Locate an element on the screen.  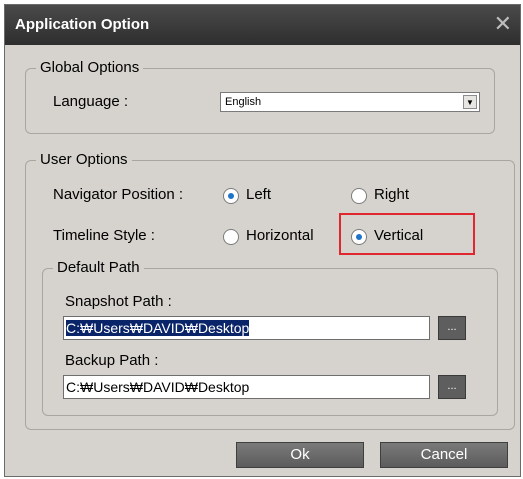
snapshot-path-input: C:₩Users₩DAVID₩Desktop is located at coordinates (246, 328).